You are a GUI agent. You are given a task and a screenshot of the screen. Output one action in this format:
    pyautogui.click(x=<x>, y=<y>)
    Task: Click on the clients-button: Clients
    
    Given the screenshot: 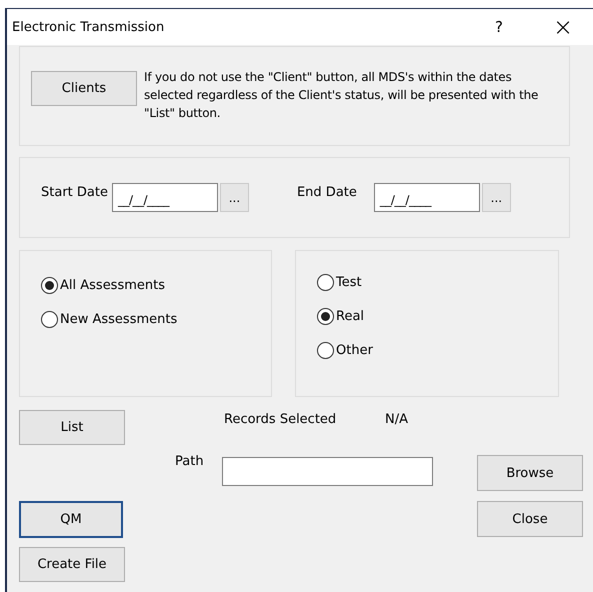 What is the action you would take?
    pyautogui.click(x=84, y=88)
    